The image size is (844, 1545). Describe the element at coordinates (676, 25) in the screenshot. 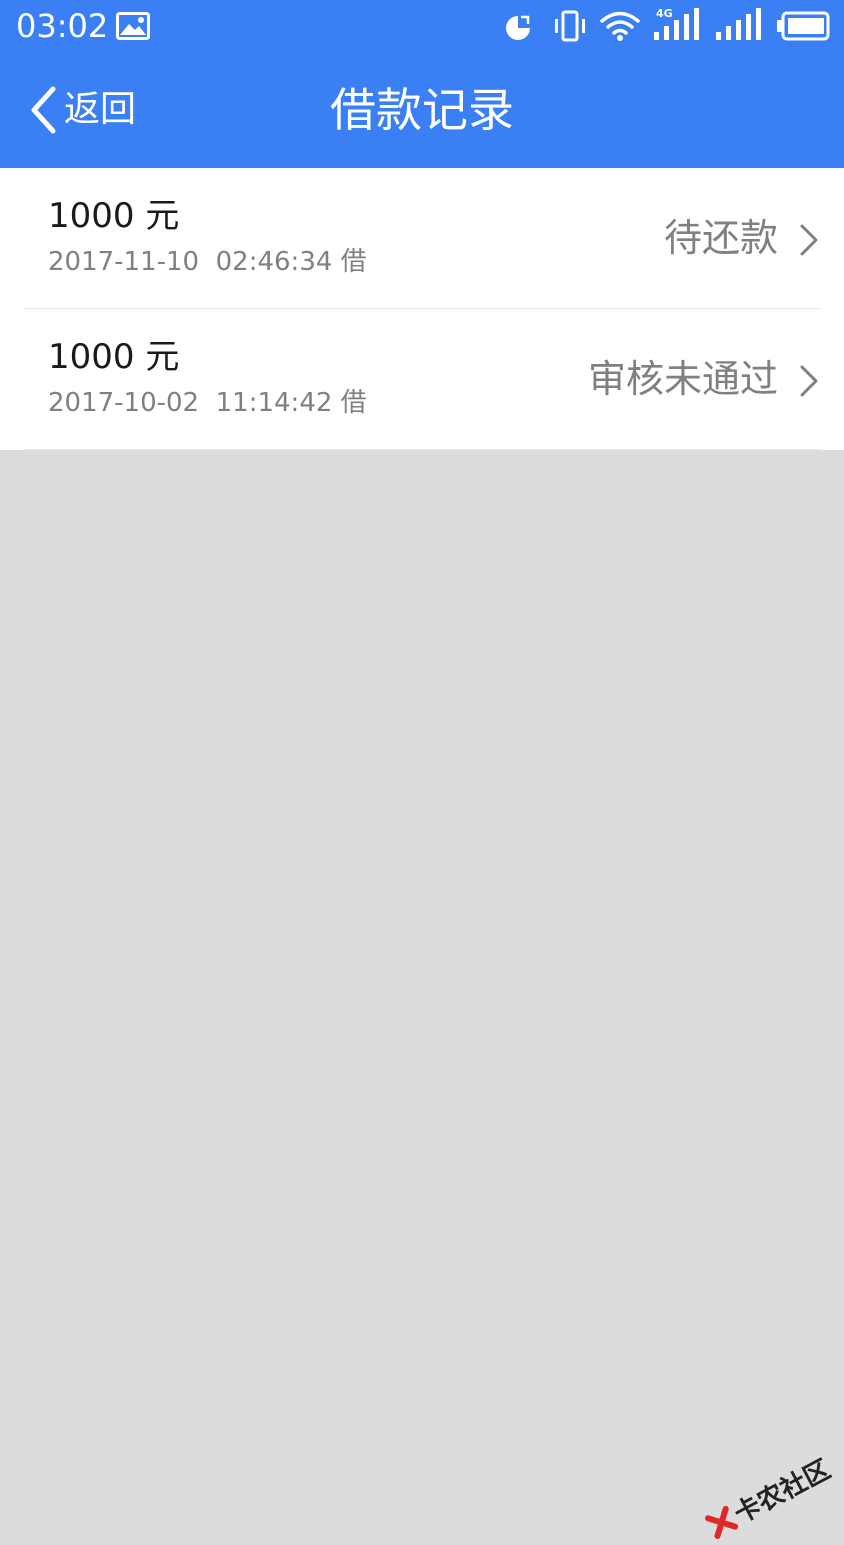

I see `signal-4g-icon: 4G` at that location.